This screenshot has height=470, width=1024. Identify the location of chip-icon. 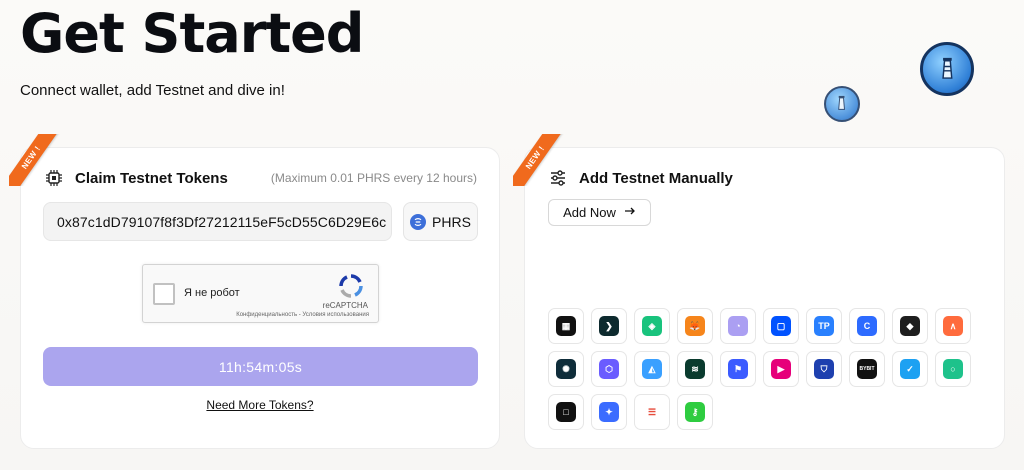
(54, 178).